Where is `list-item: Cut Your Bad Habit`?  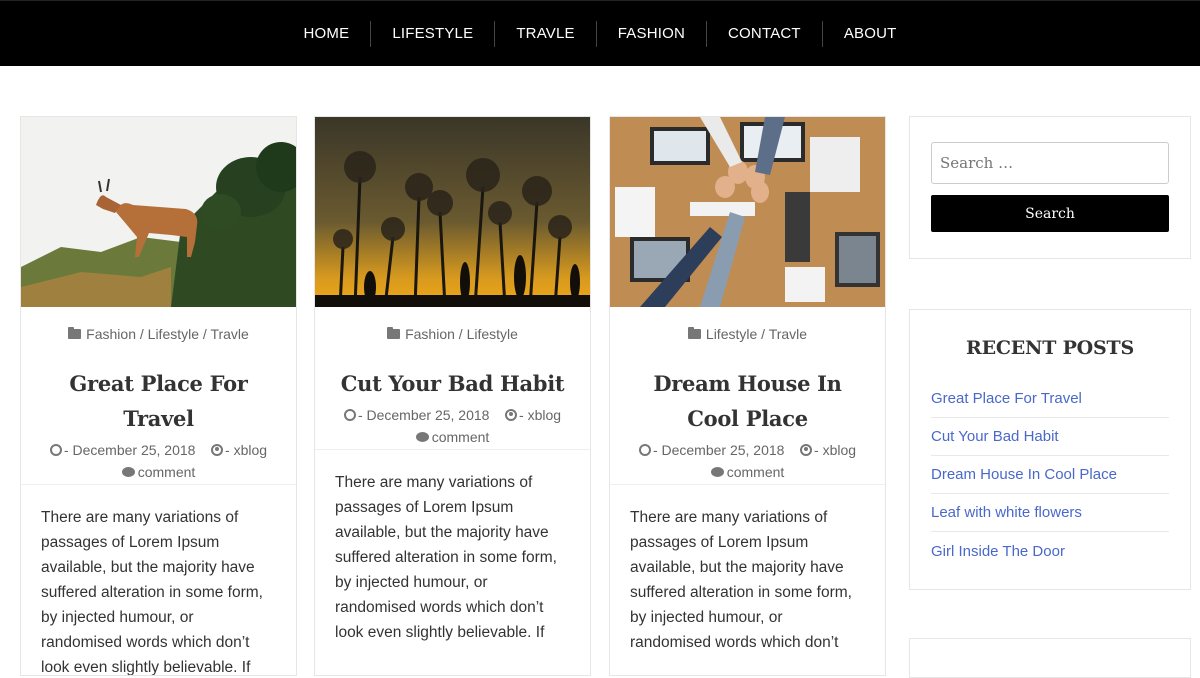 list-item: Cut Your Bad Habit is located at coordinates (1050, 437).